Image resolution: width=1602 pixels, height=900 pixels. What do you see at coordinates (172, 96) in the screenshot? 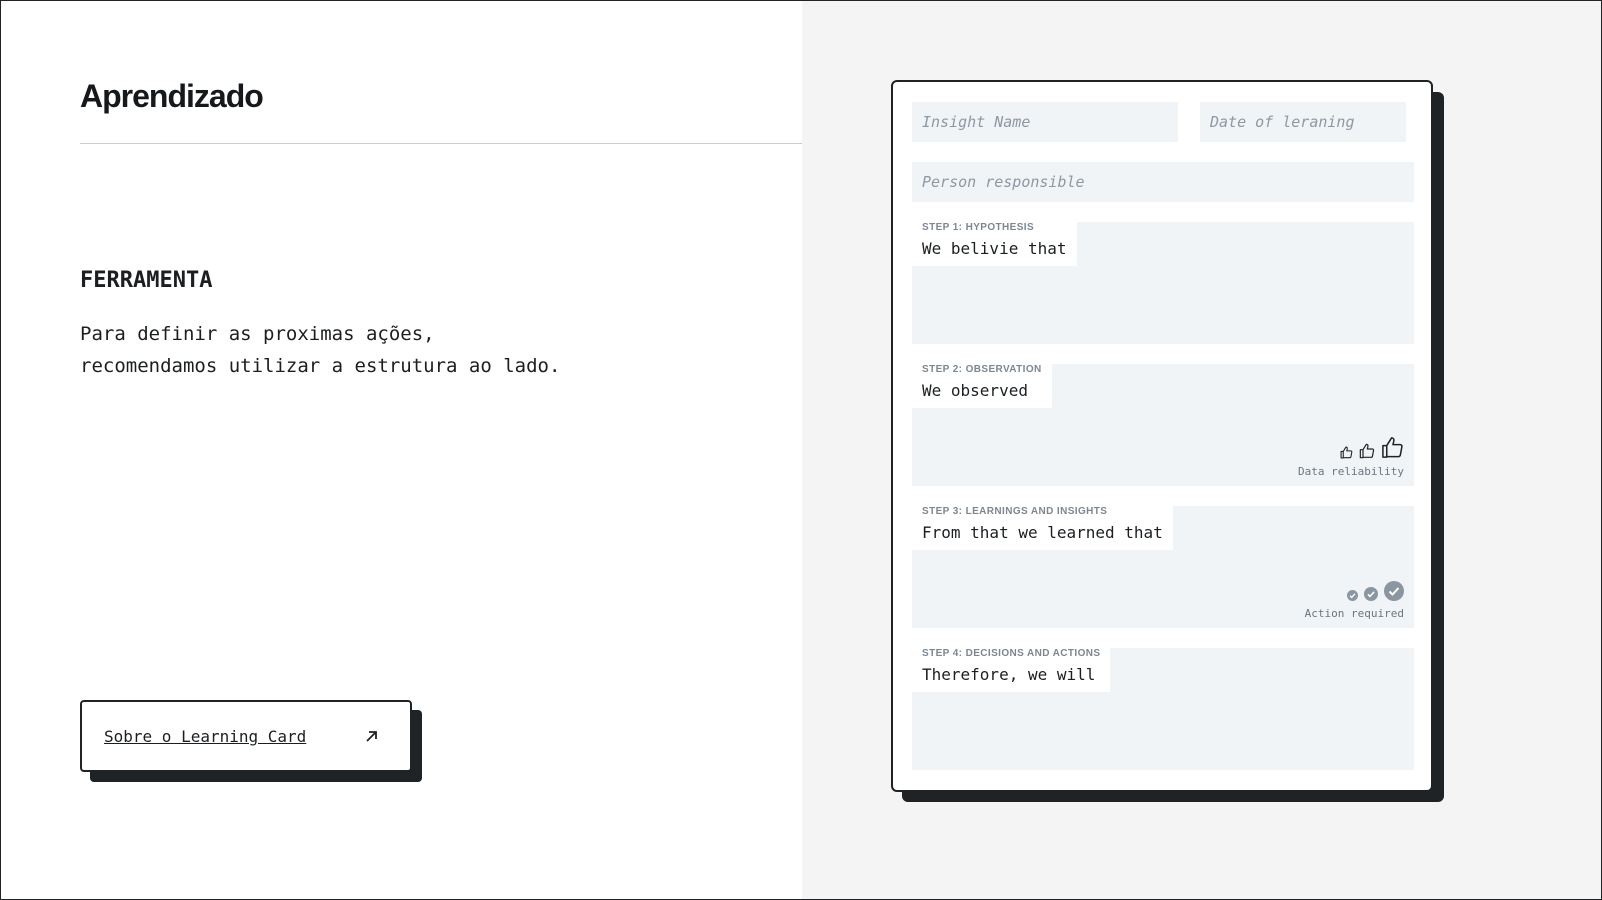
I see `page-title: Aprendizado` at bounding box center [172, 96].